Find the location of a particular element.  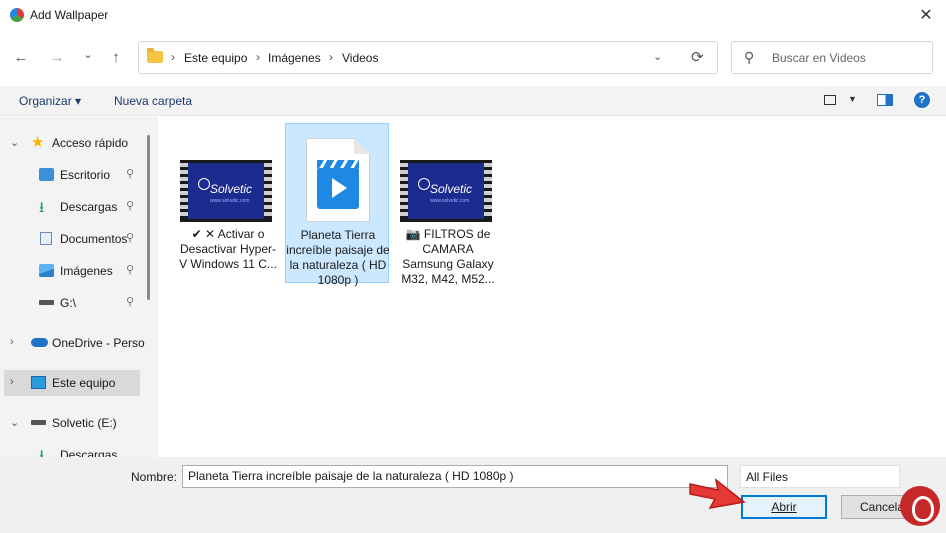

close-icon: ✕ is located at coordinates (926, 16).